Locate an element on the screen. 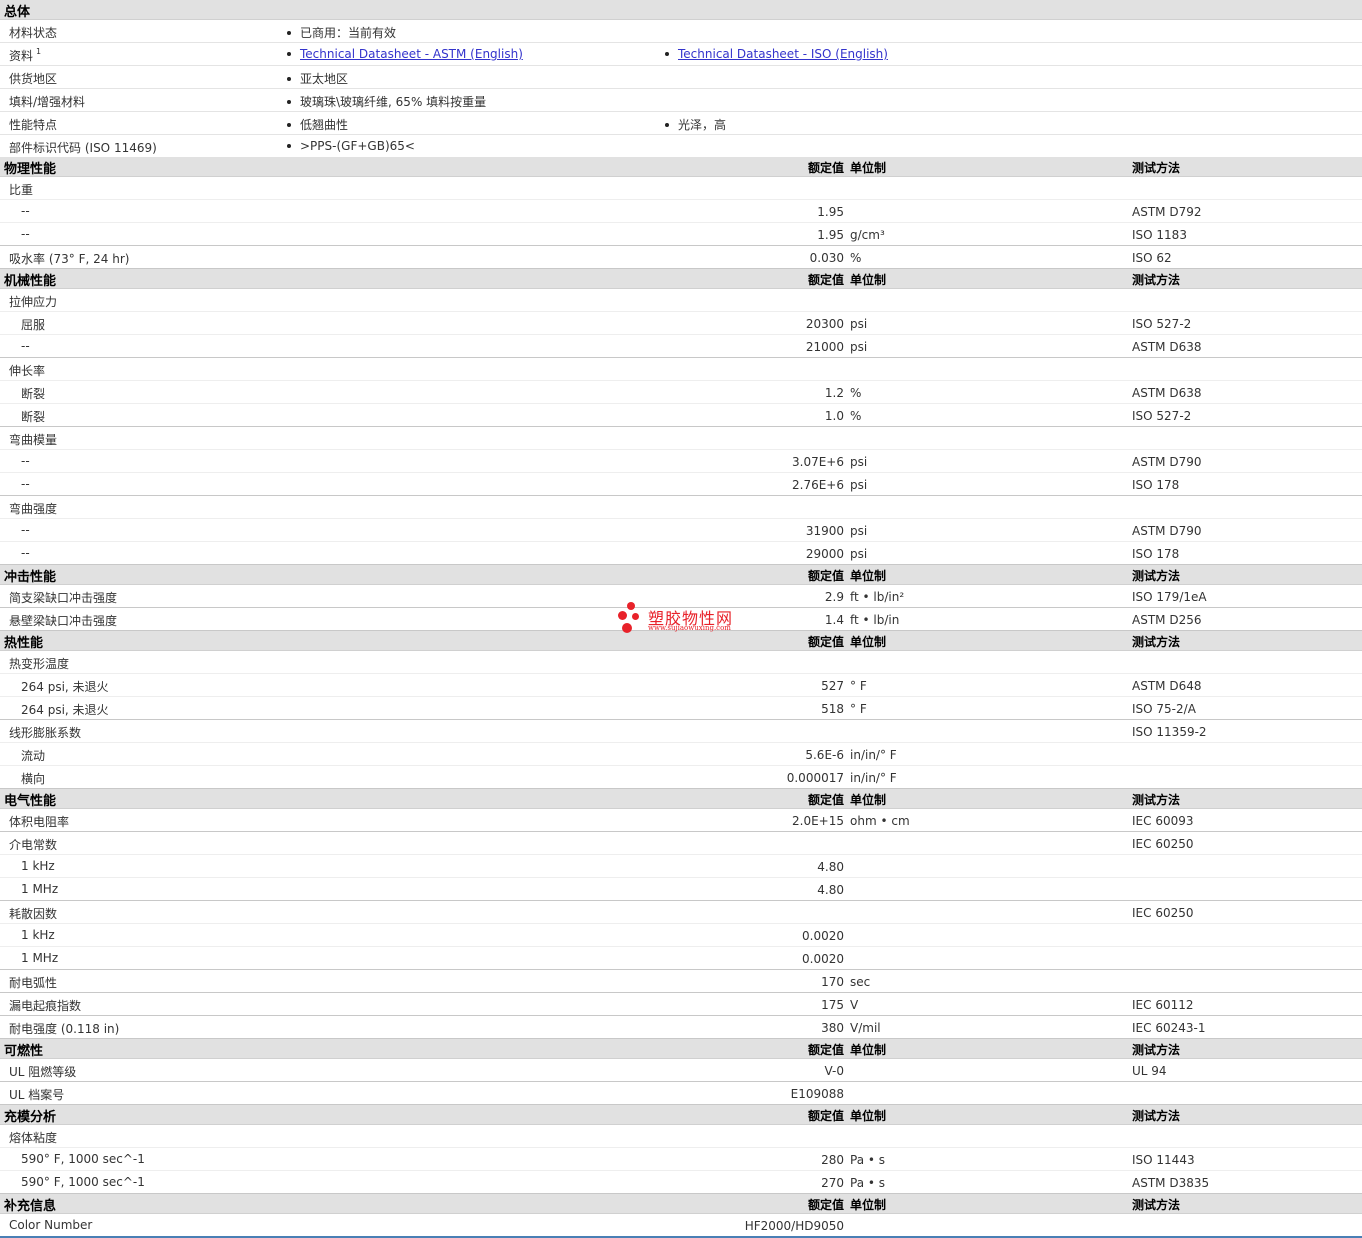 The height and width of the screenshot is (1238, 1362). property-row: 耗散因数 IEC 60250 is located at coordinates (681, 912).